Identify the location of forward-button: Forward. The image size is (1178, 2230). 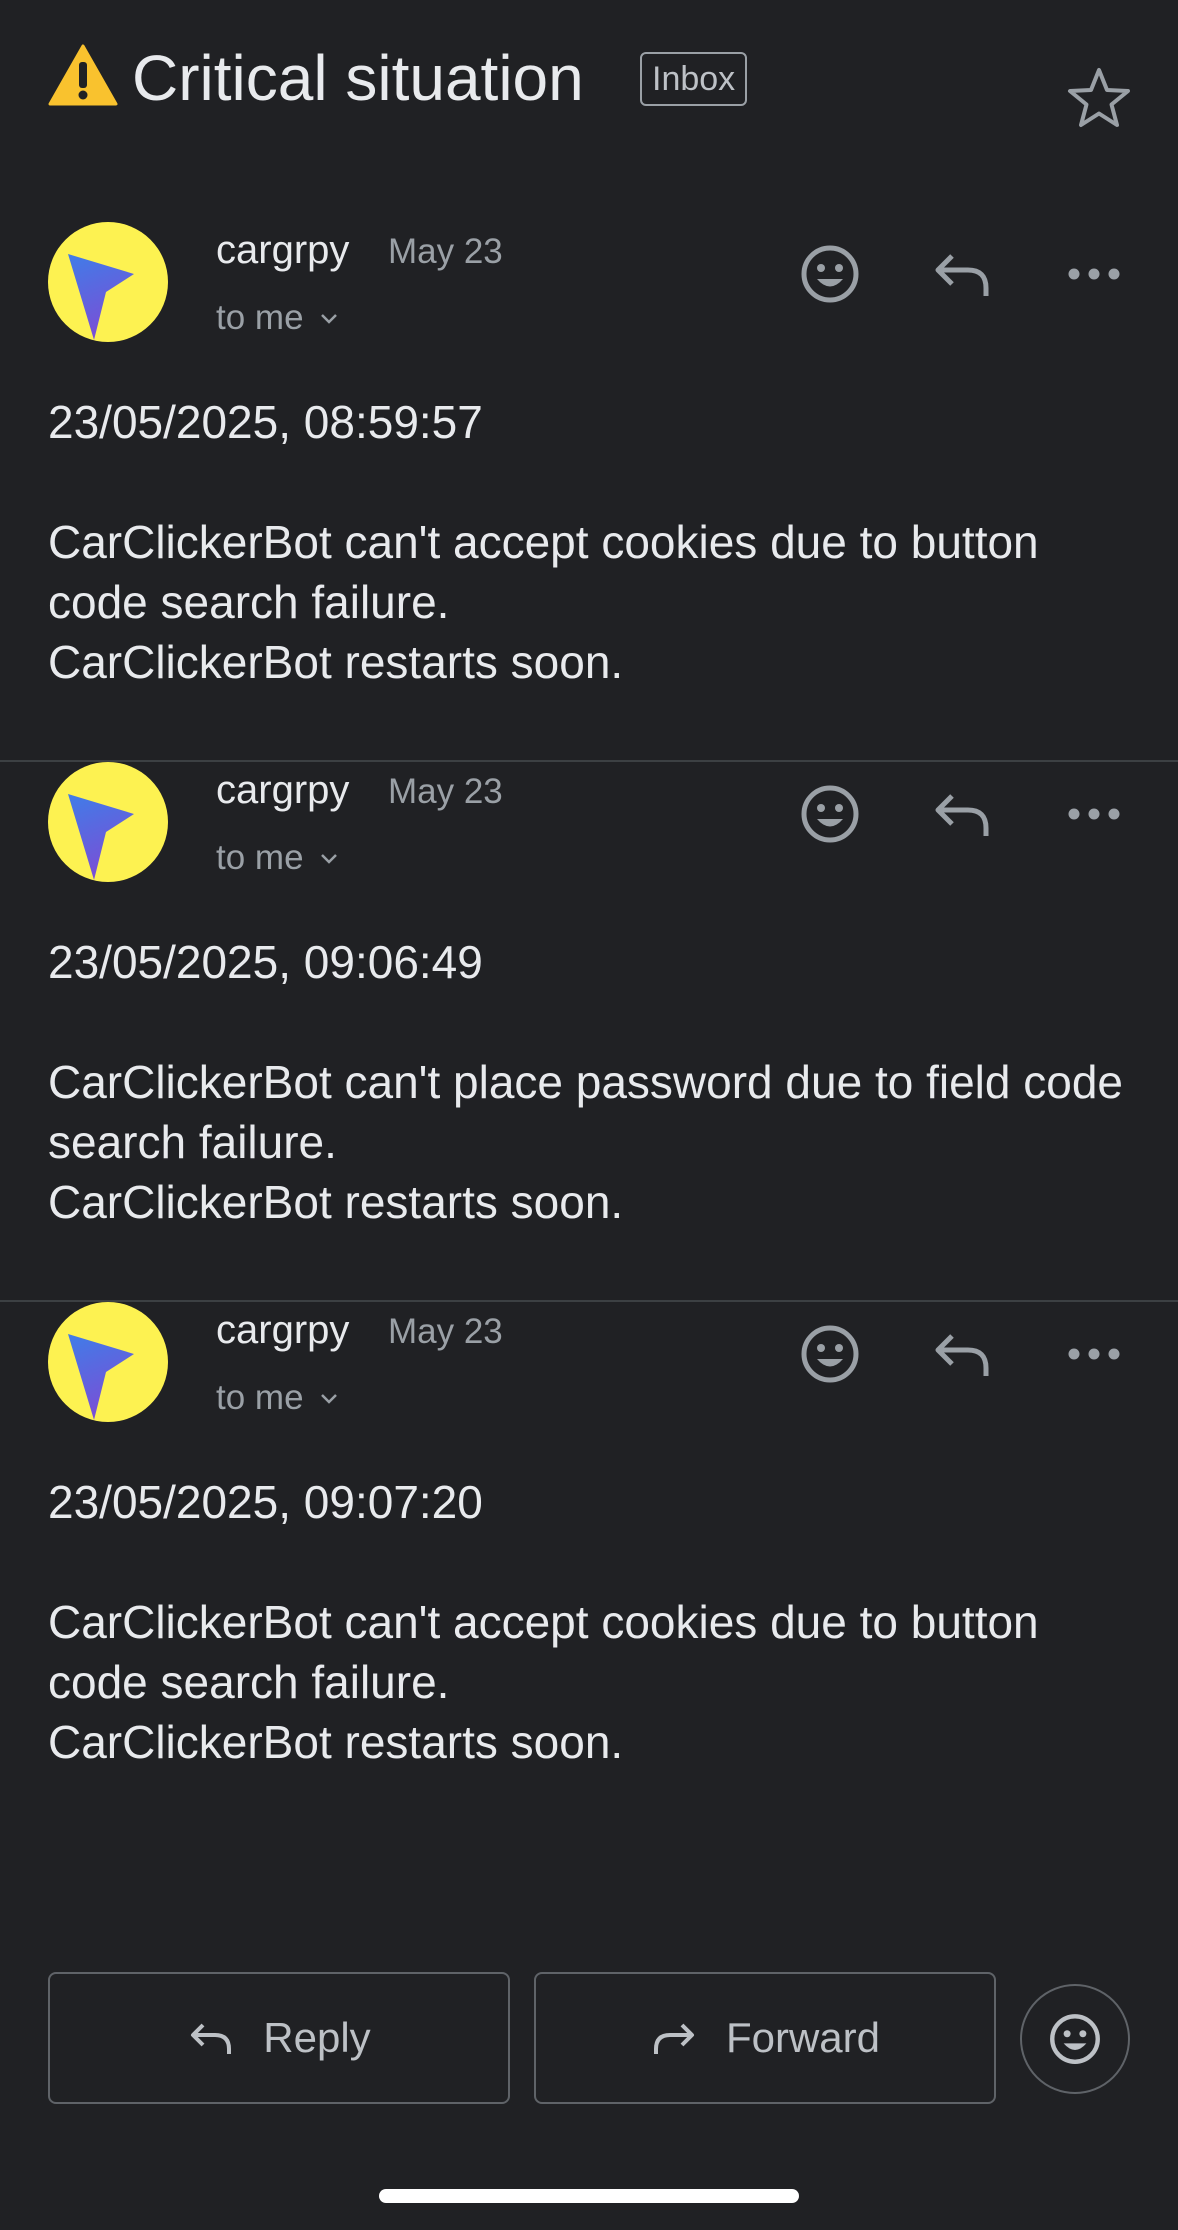
(765, 2038).